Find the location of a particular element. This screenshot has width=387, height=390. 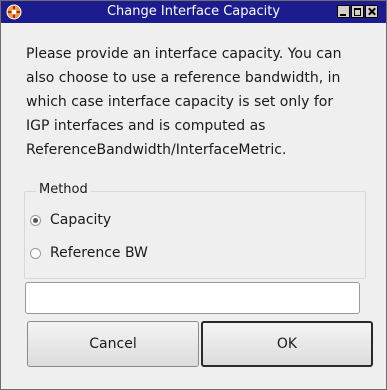

cancel-button: Cancel is located at coordinates (113, 344).